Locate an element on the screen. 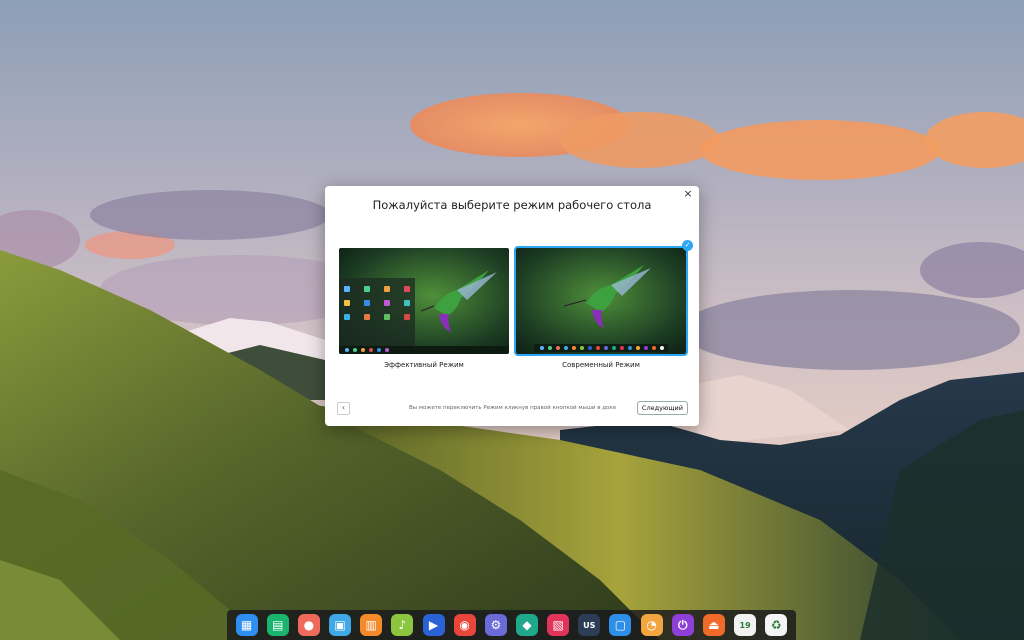 The height and width of the screenshot is (640, 1024). dialog-title: Пожалуйста выберите режим рабочего стола is located at coordinates (512, 205).